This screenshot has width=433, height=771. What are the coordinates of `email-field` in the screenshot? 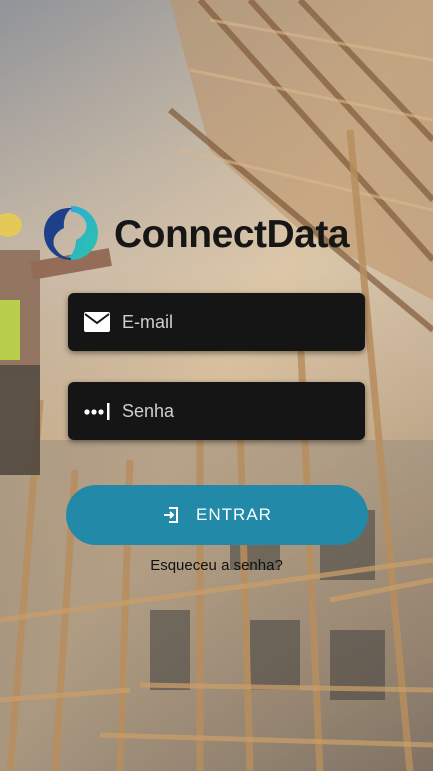 It's located at (216, 322).